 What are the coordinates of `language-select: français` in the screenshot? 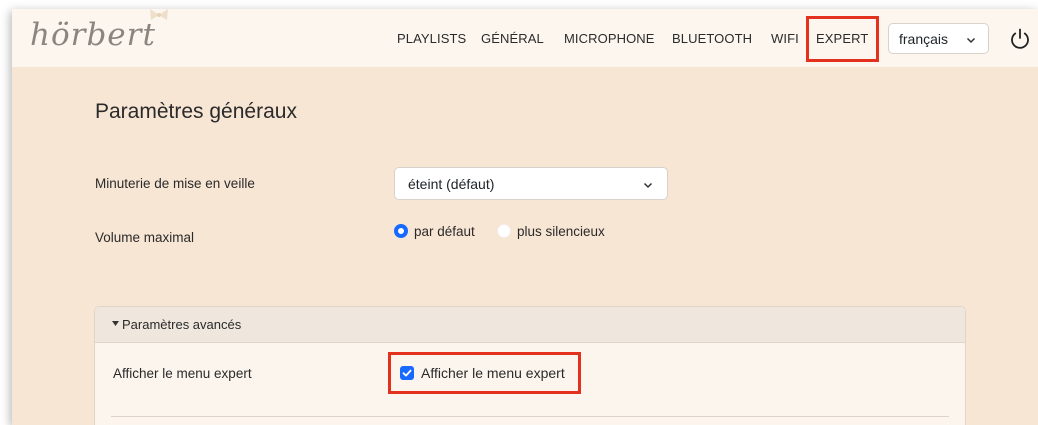 It's located at (938, 38).